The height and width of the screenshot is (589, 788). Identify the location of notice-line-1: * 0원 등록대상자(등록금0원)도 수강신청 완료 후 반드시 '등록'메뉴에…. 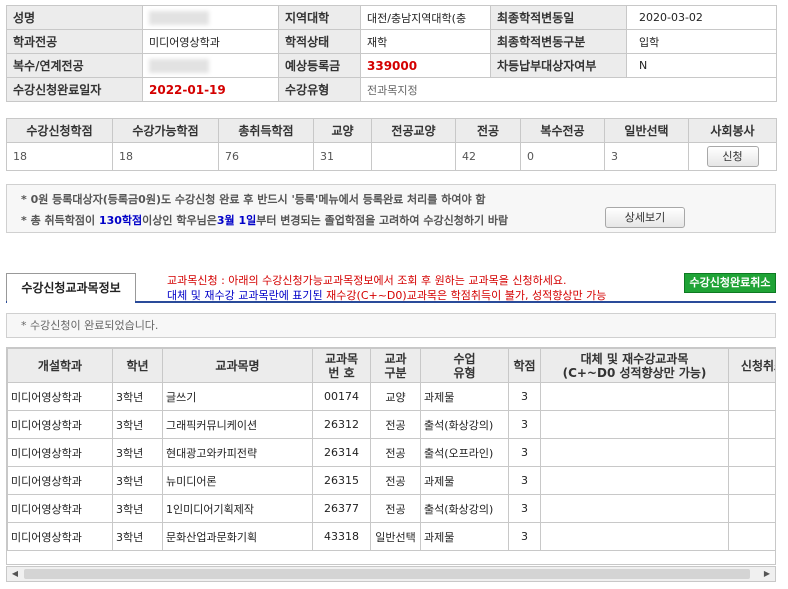
(253, 199).